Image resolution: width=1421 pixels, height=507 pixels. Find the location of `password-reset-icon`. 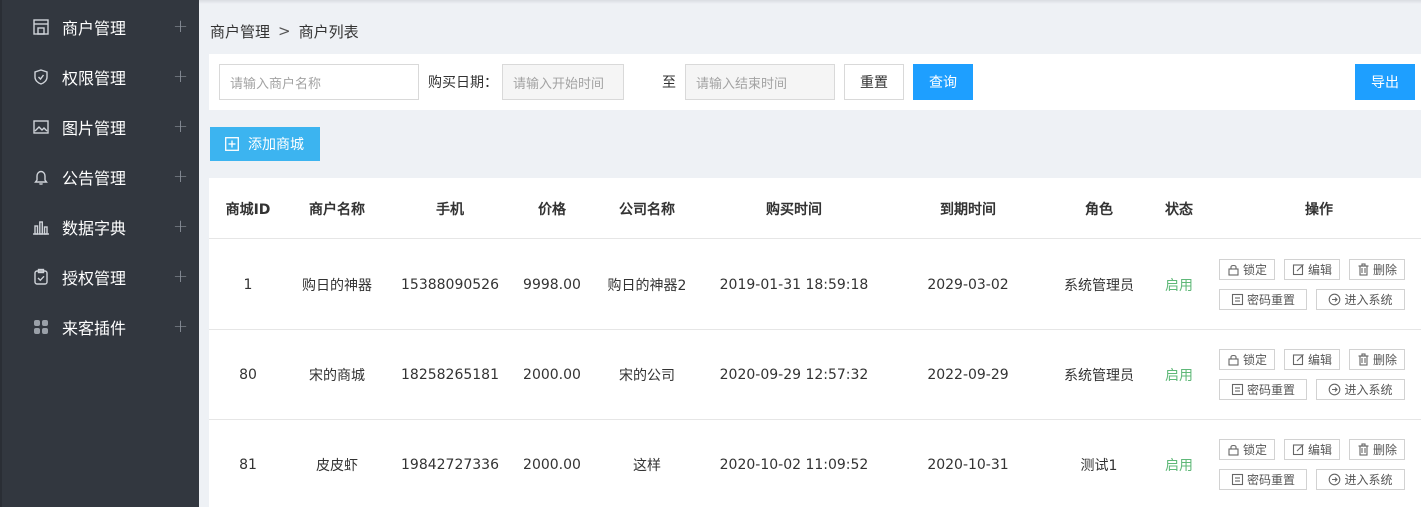

password-reset-icon is located at coordinates (1237, 299).